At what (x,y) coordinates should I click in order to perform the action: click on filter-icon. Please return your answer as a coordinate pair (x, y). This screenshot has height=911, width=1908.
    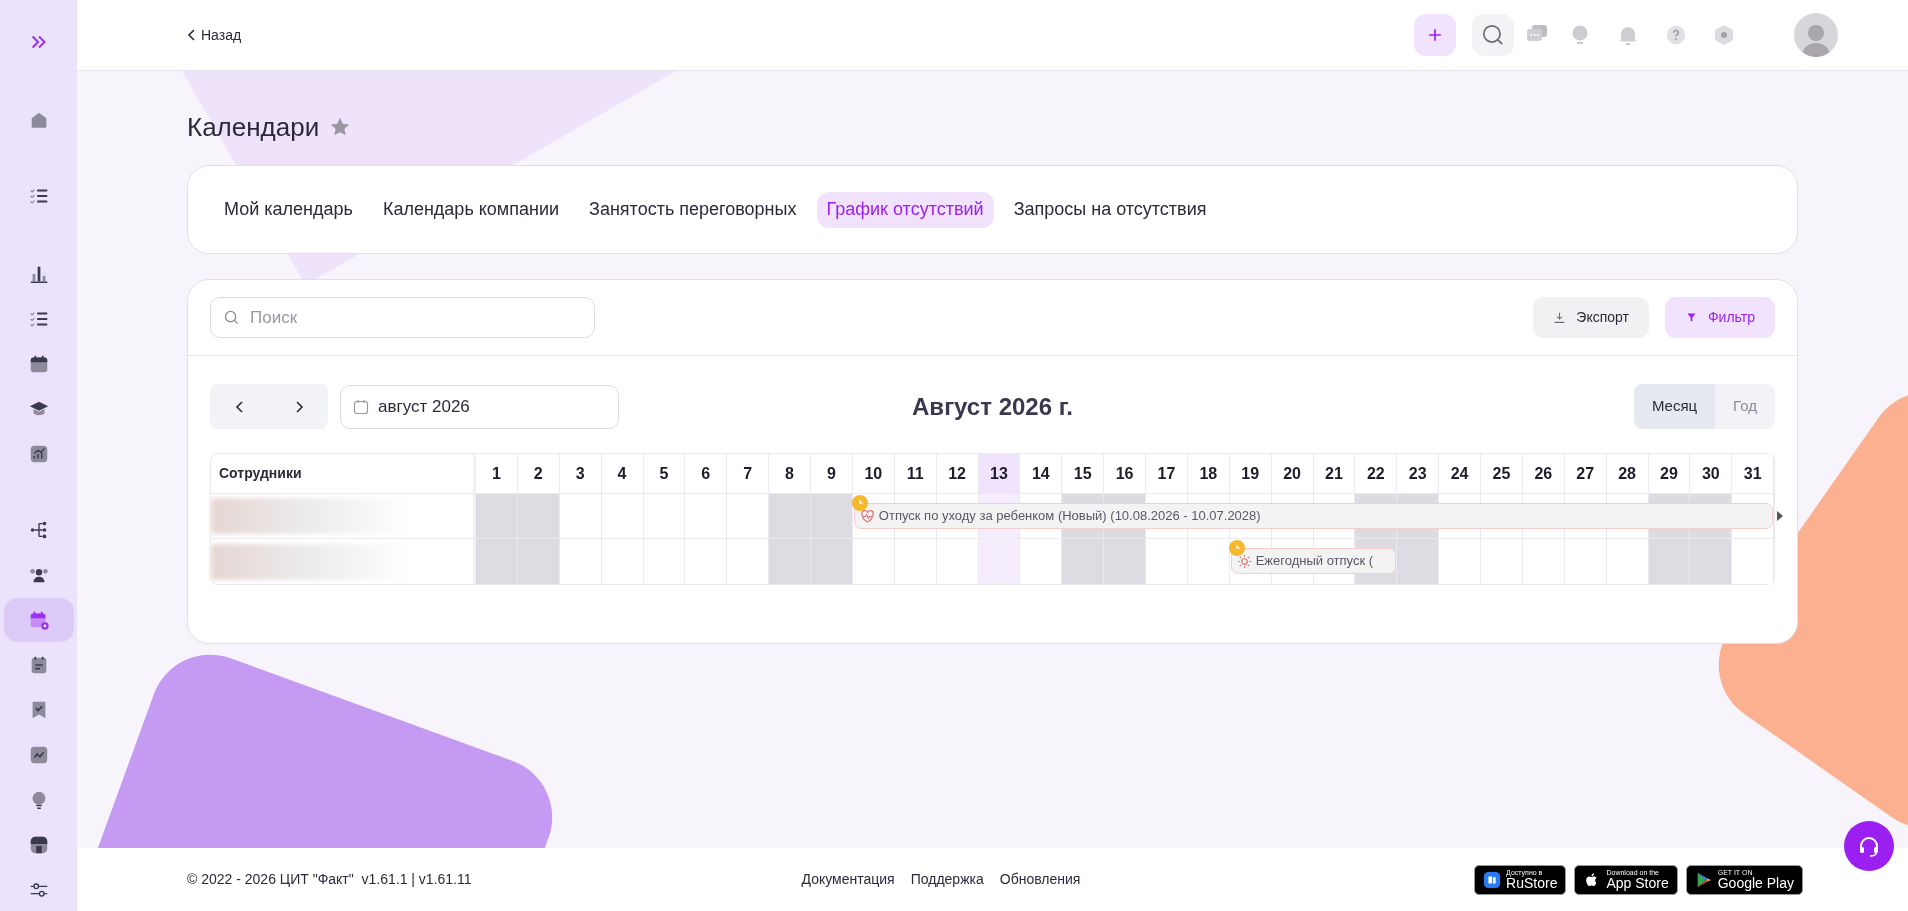
    Looking at the image, I should click on (1691, 317).